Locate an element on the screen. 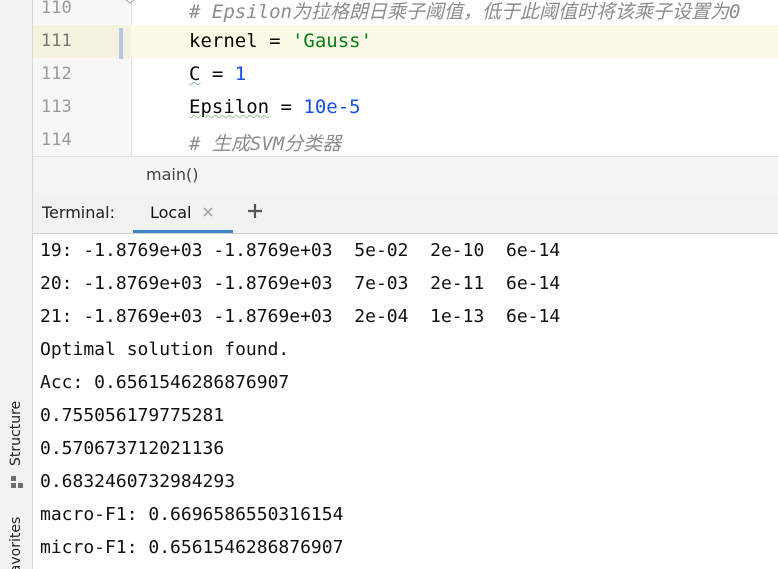 The height and width of the screenshot is (569, 778). terminal-line: micro-F1: 0.6561546286876907 is located at coordinates (192, 547).